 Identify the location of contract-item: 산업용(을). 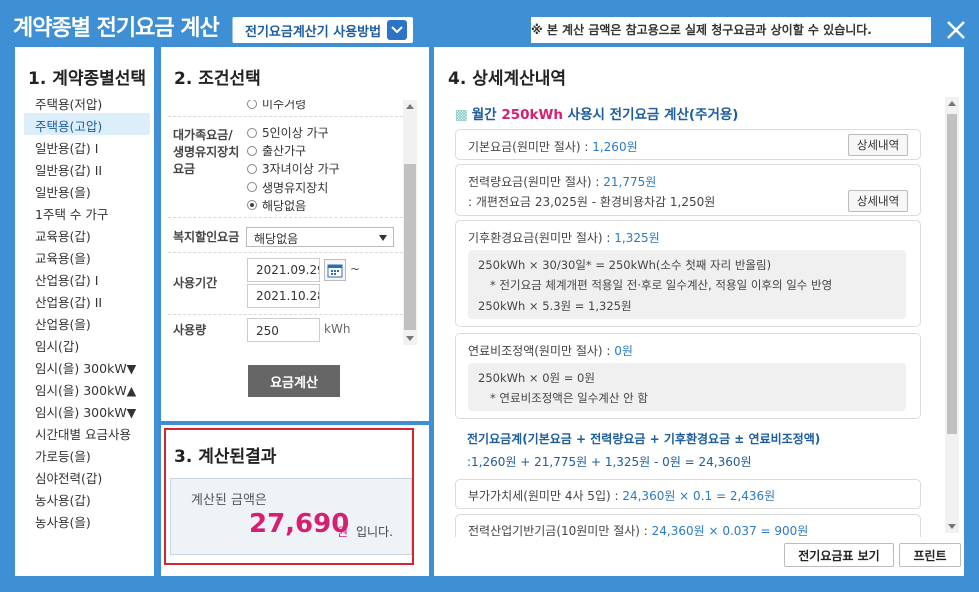
(87, 322).